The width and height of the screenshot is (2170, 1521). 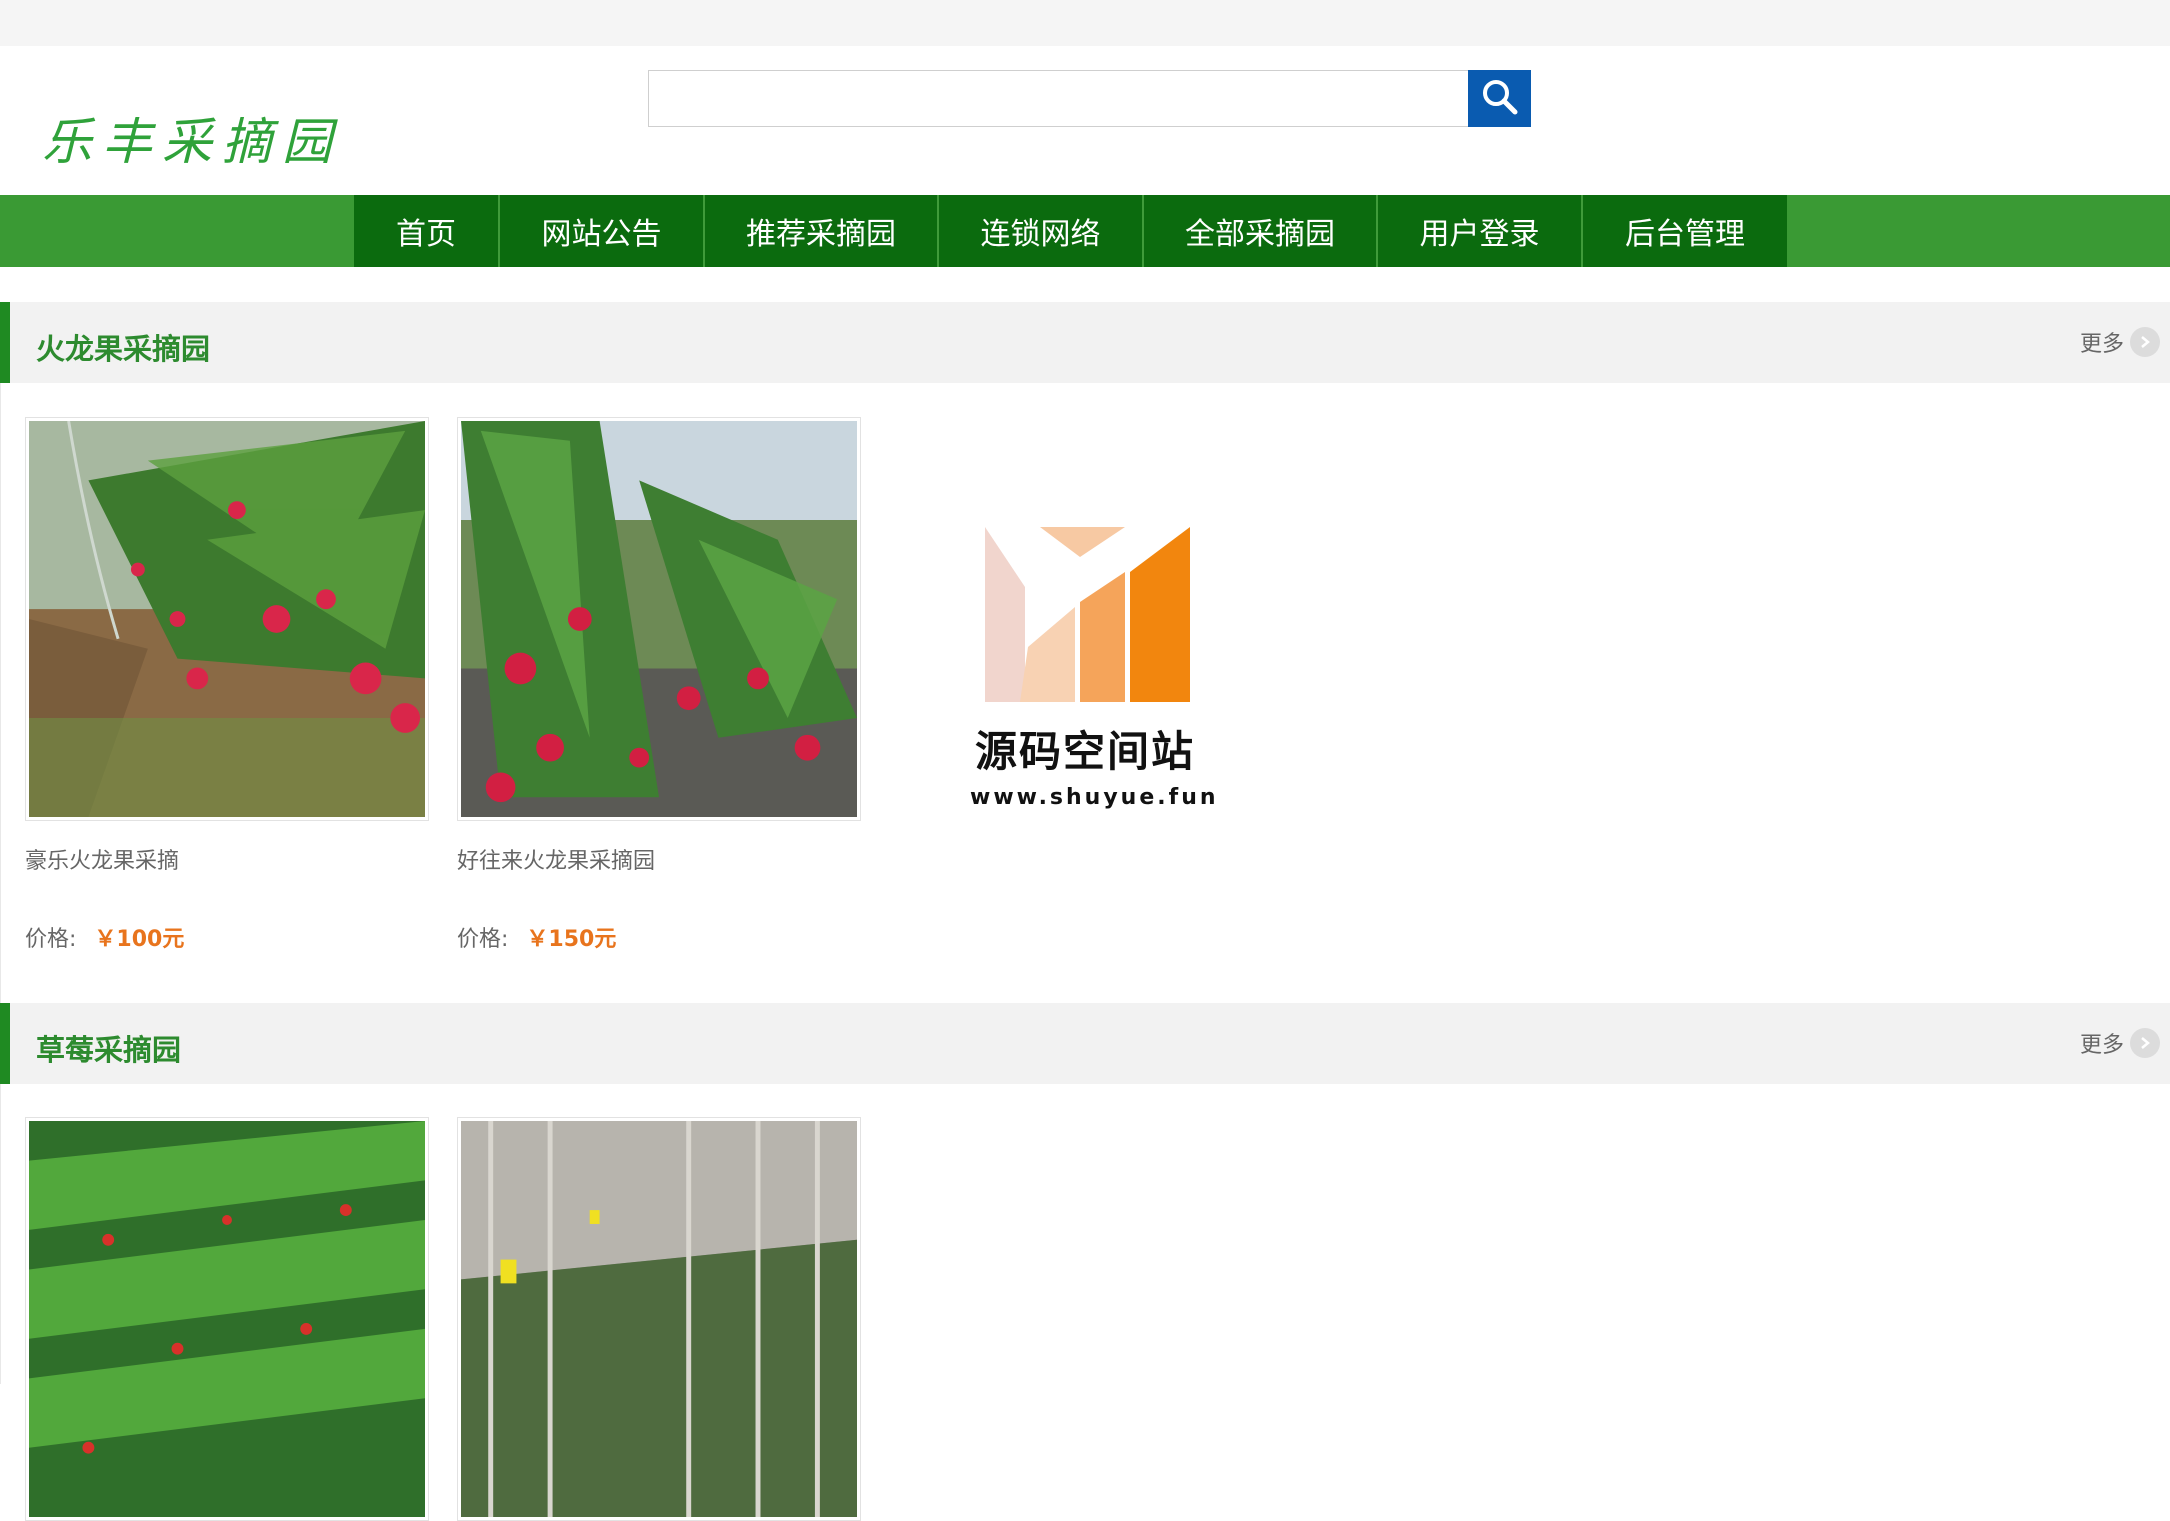 I want to click on watermark-url: www.shuyue.fun, so click(x=1094, y=797).